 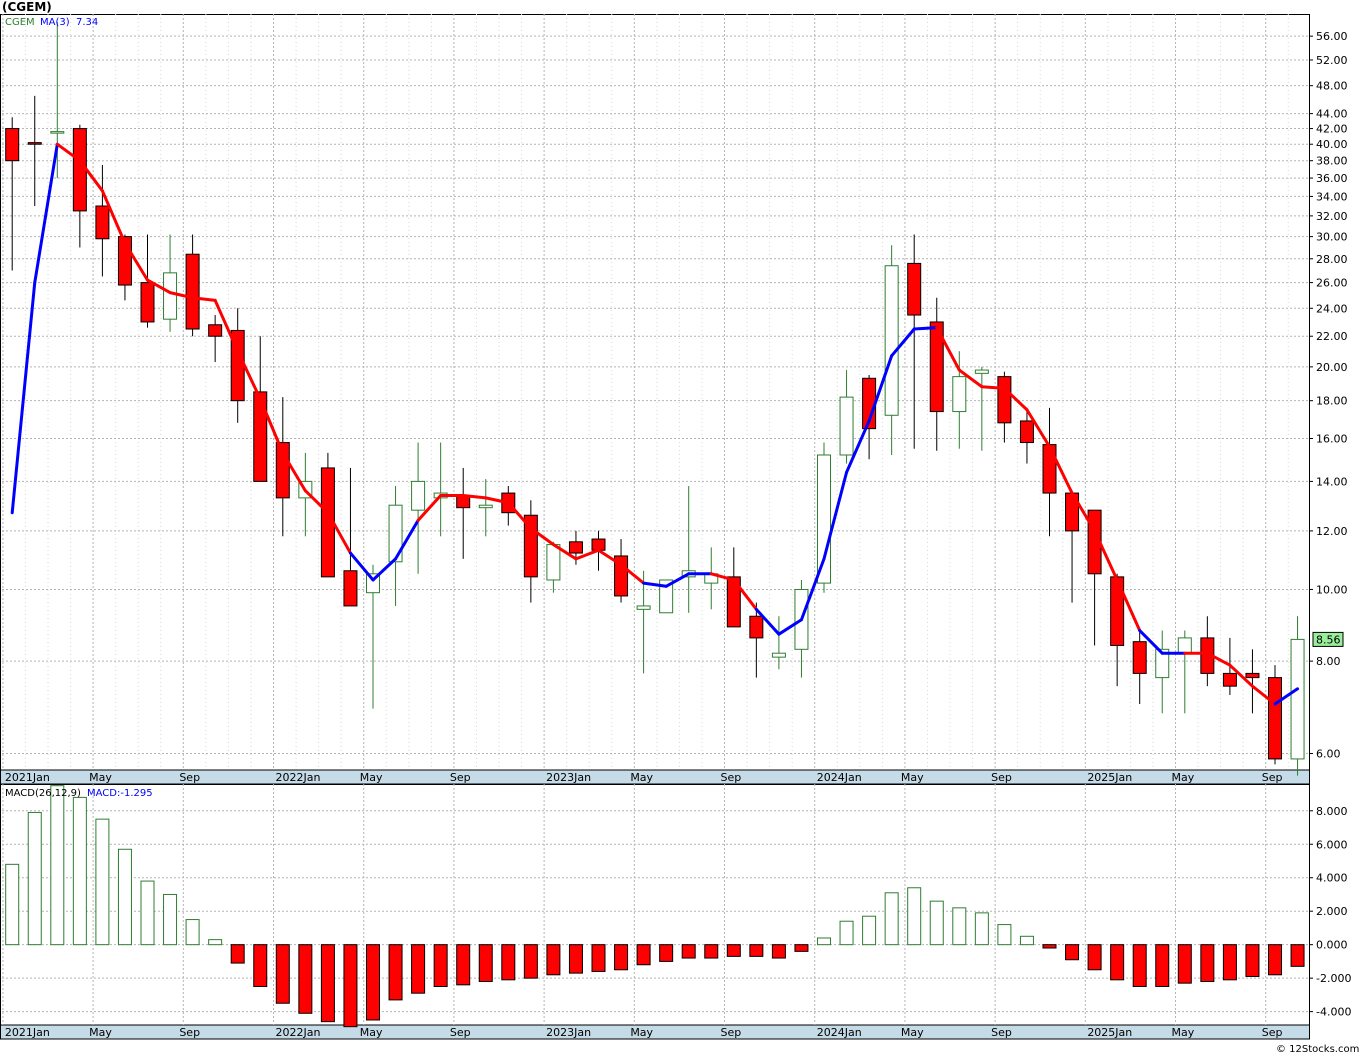 What do you see at coordinates (1332, 144) in the screenshot?
I see `price-tick-label: 40.00` at bounding box center [1332, 144].